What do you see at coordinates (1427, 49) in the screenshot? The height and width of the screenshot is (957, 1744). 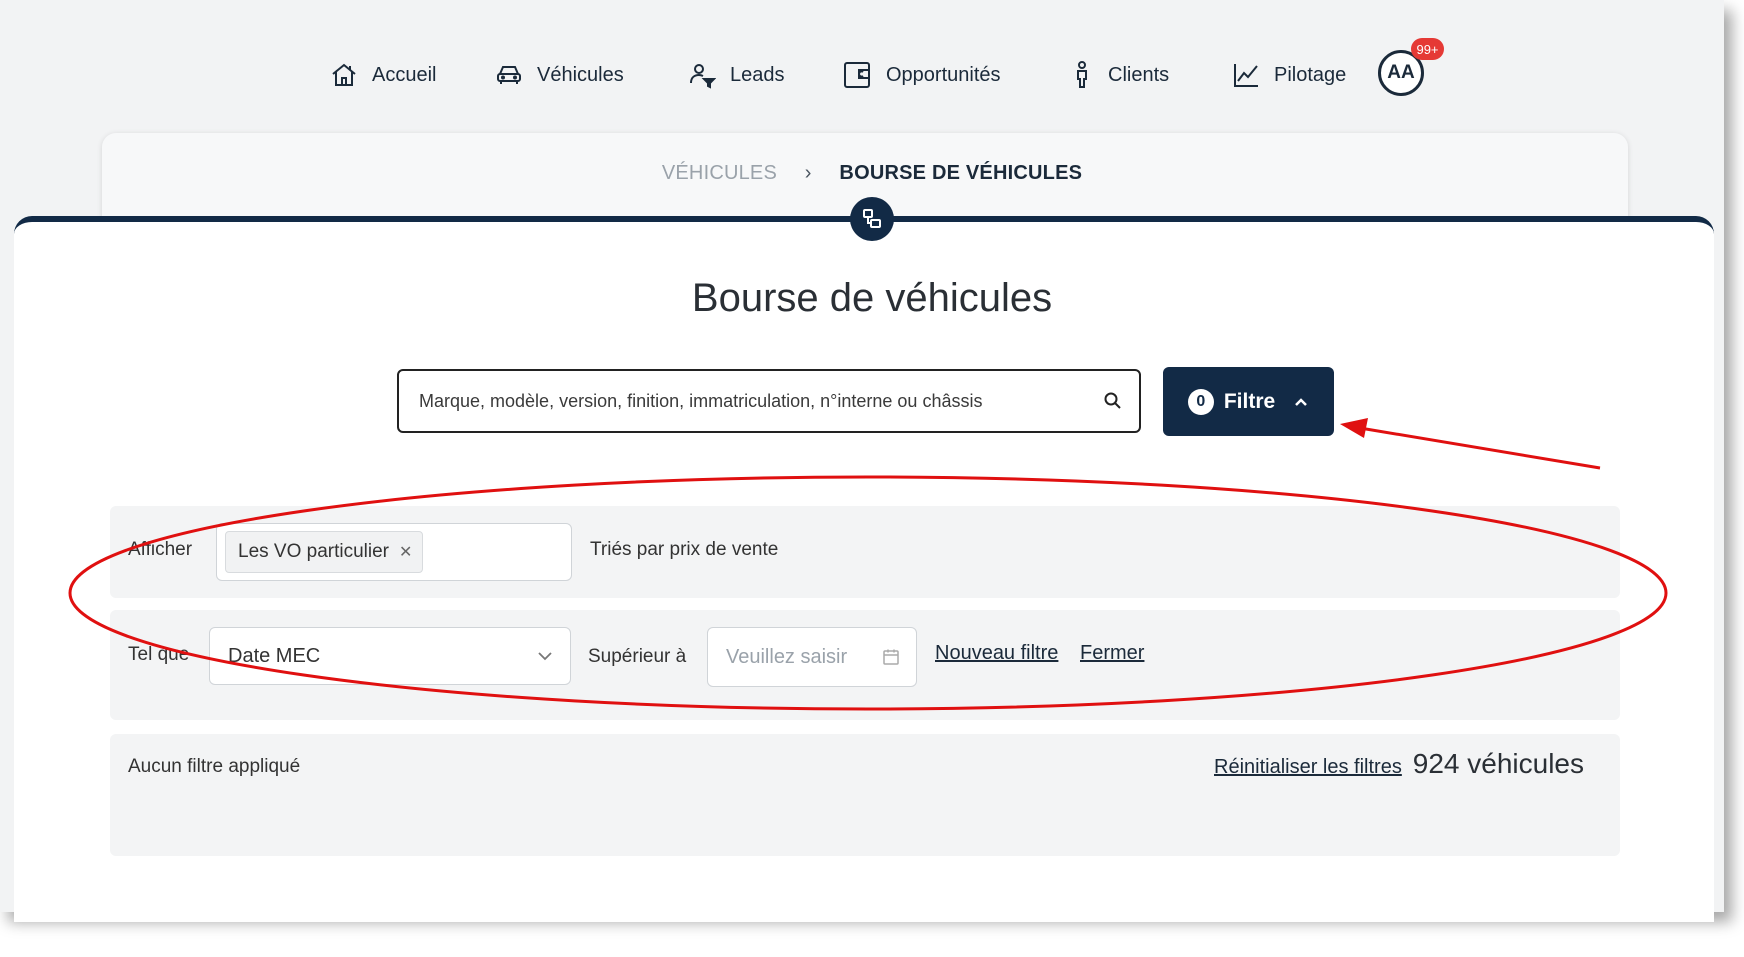 I see `notification-badge: 99+` at bounding box center [1427, 49].